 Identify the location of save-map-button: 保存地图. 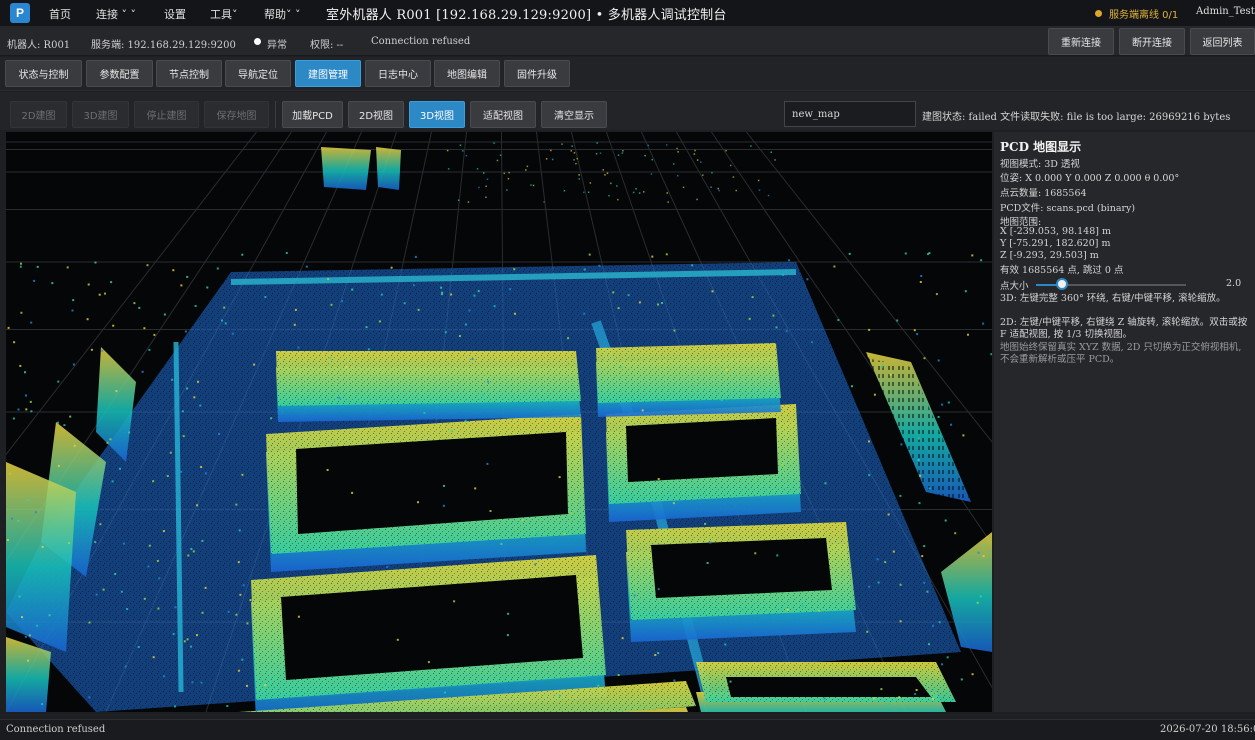
(236, 114).